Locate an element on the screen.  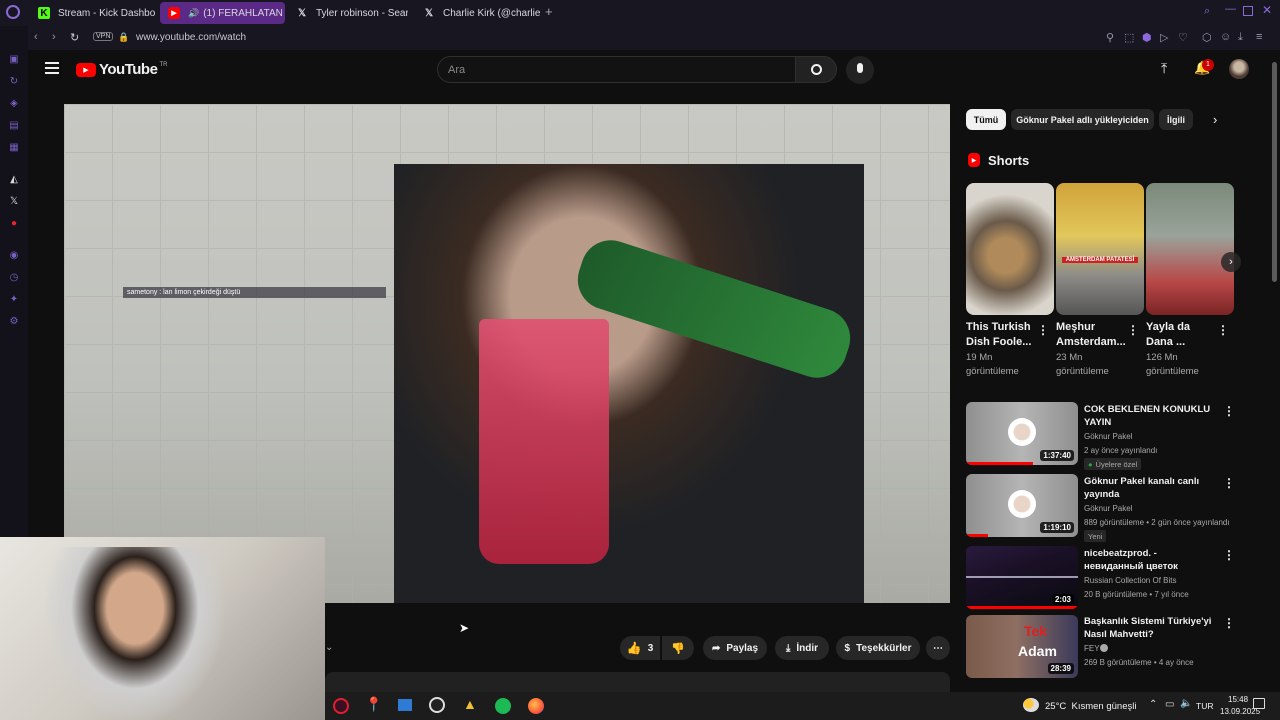
clock-time: 15:48 is located at coordinates (1238, 699).